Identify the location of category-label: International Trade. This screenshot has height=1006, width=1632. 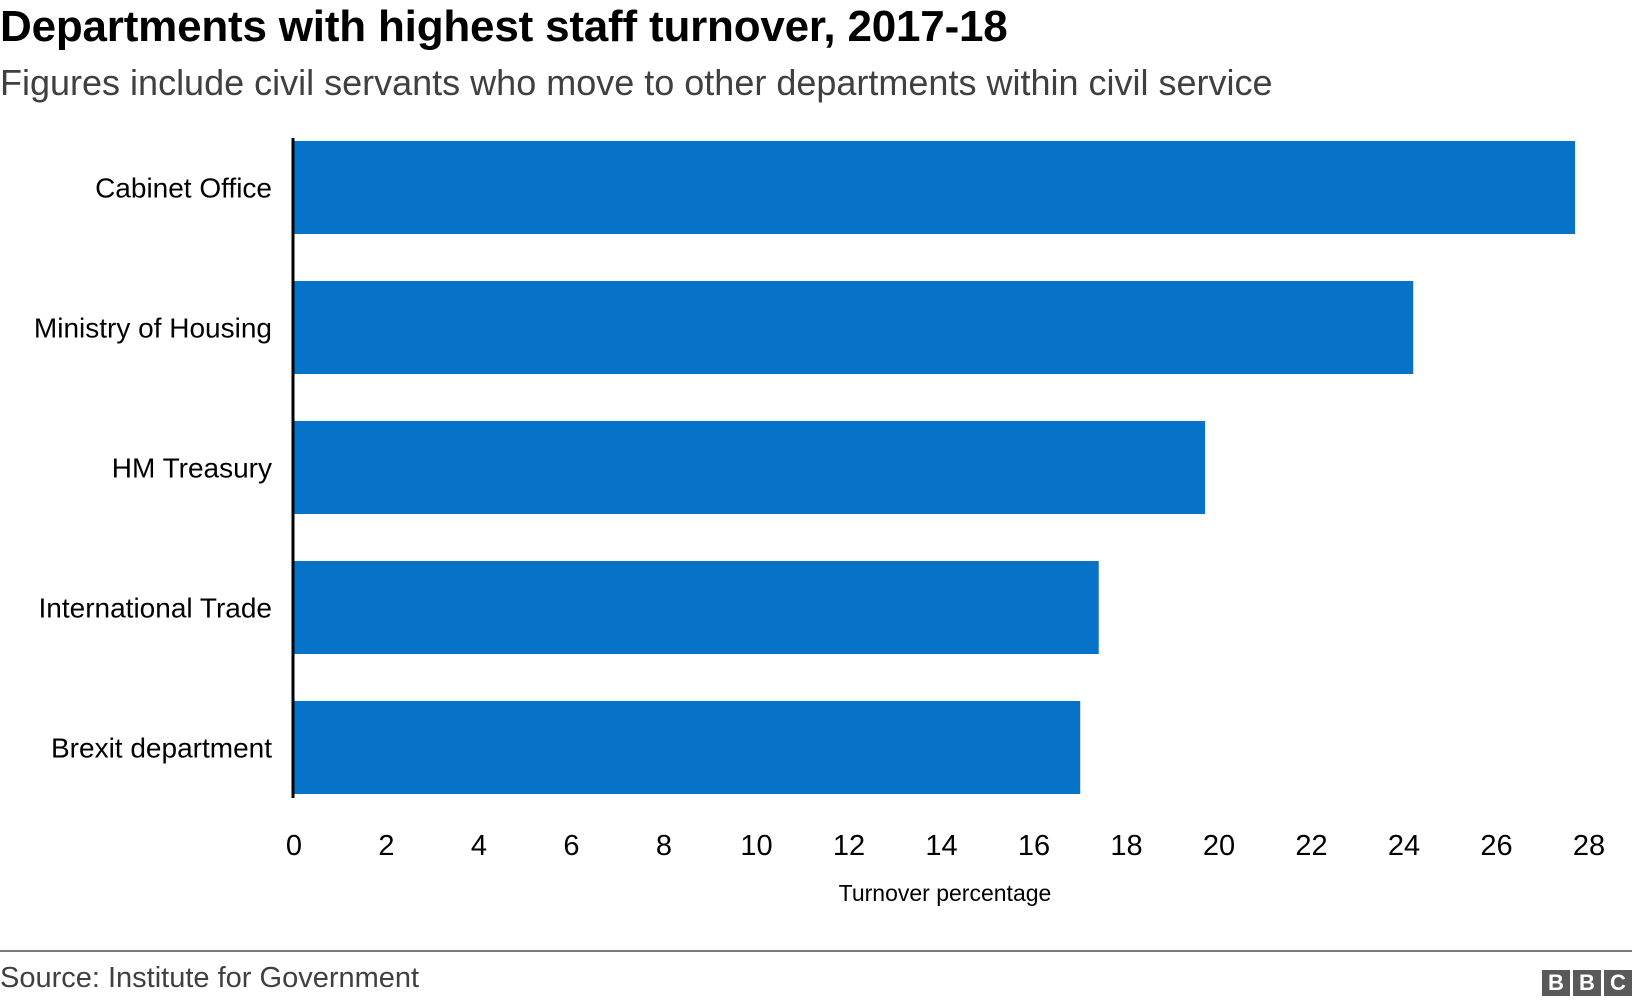
(156, 608).